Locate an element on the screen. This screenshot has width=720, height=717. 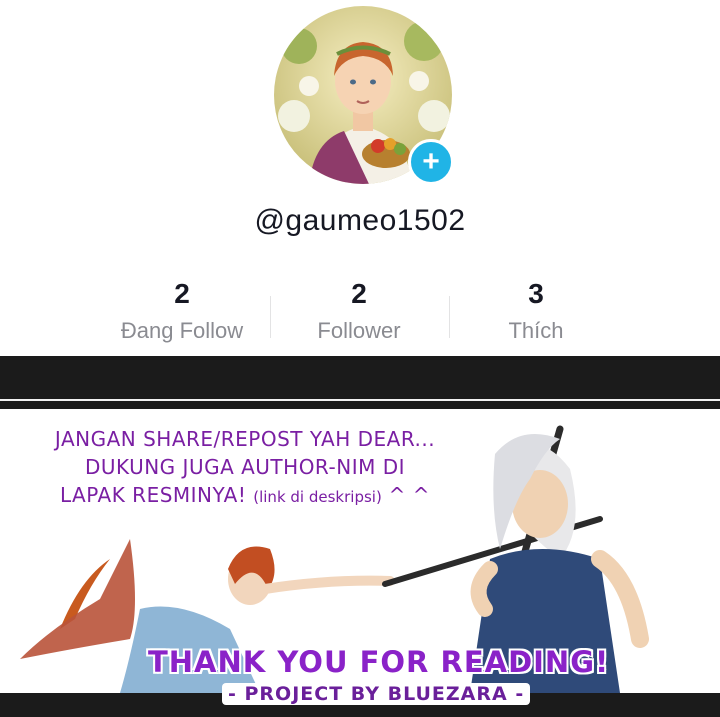
likes-label: Thích is located at coordinates (536, 330).